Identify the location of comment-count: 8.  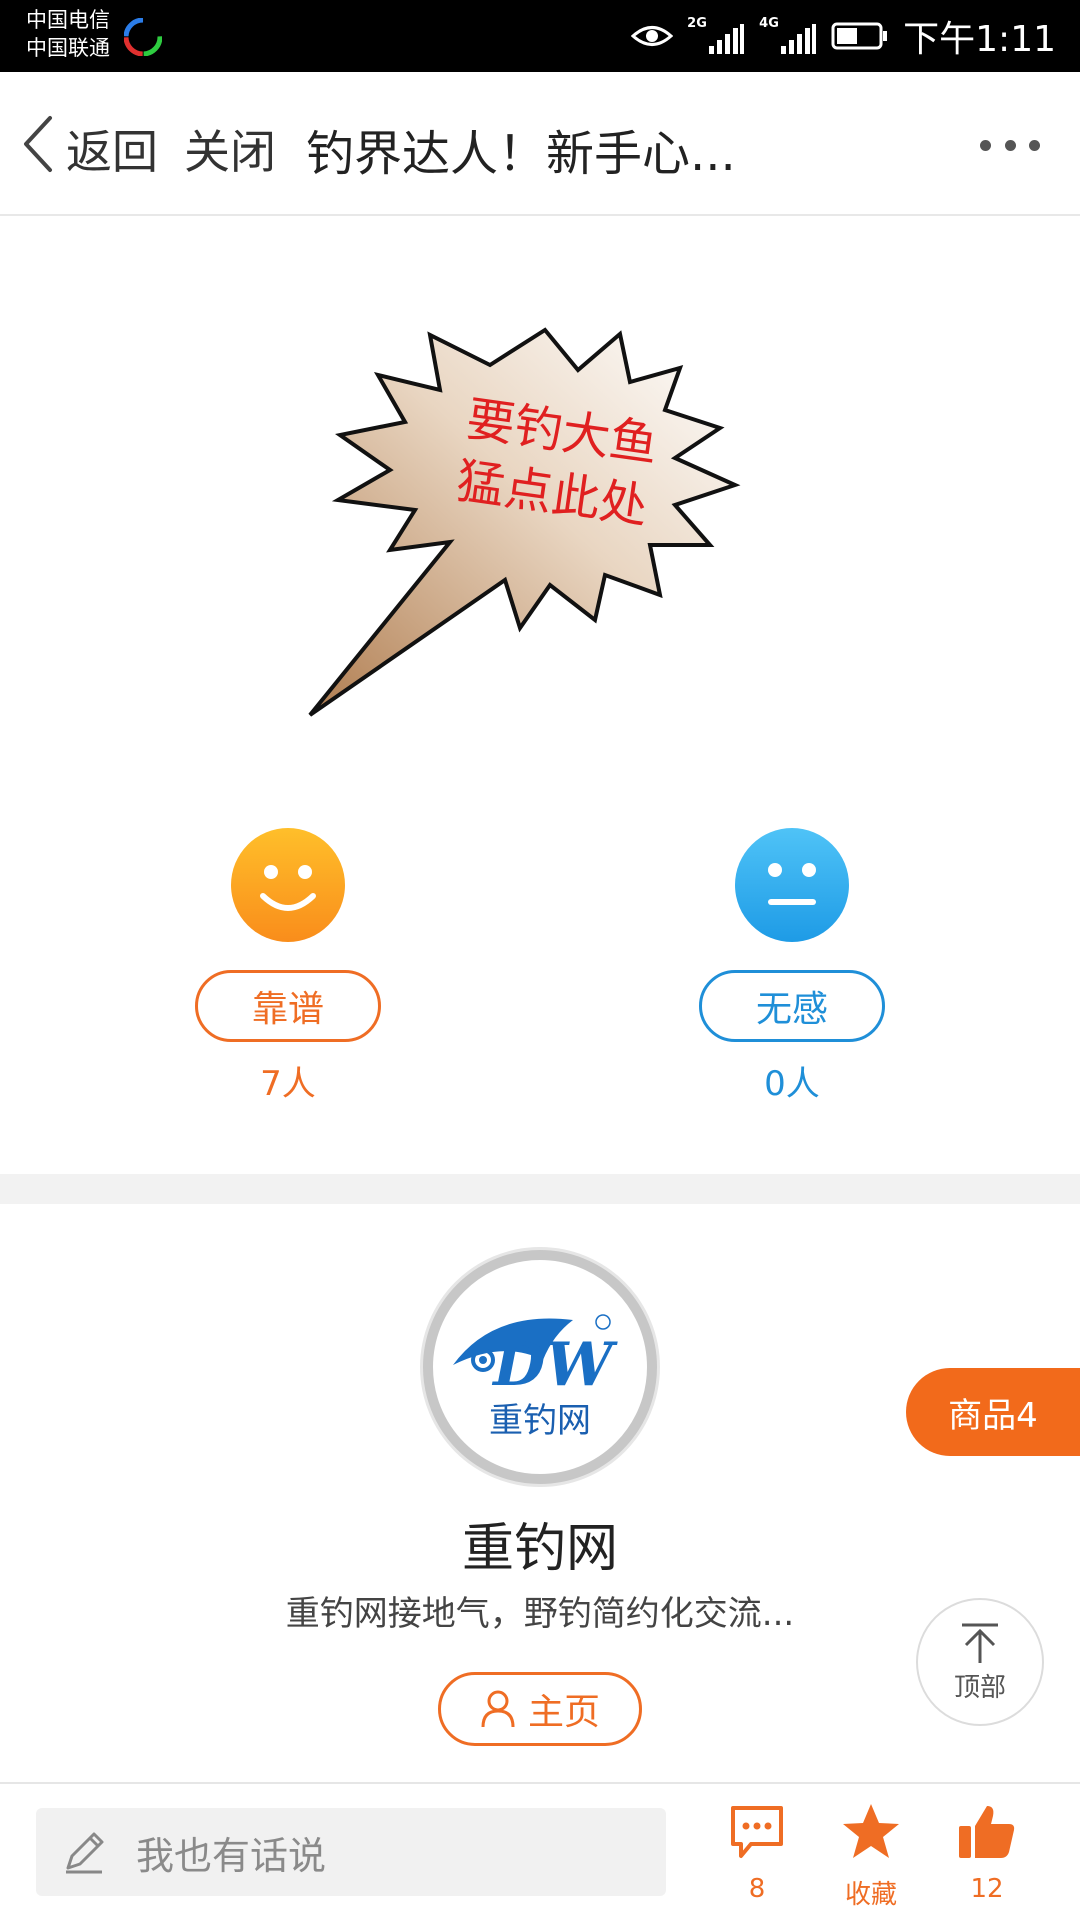
(757, 1889).